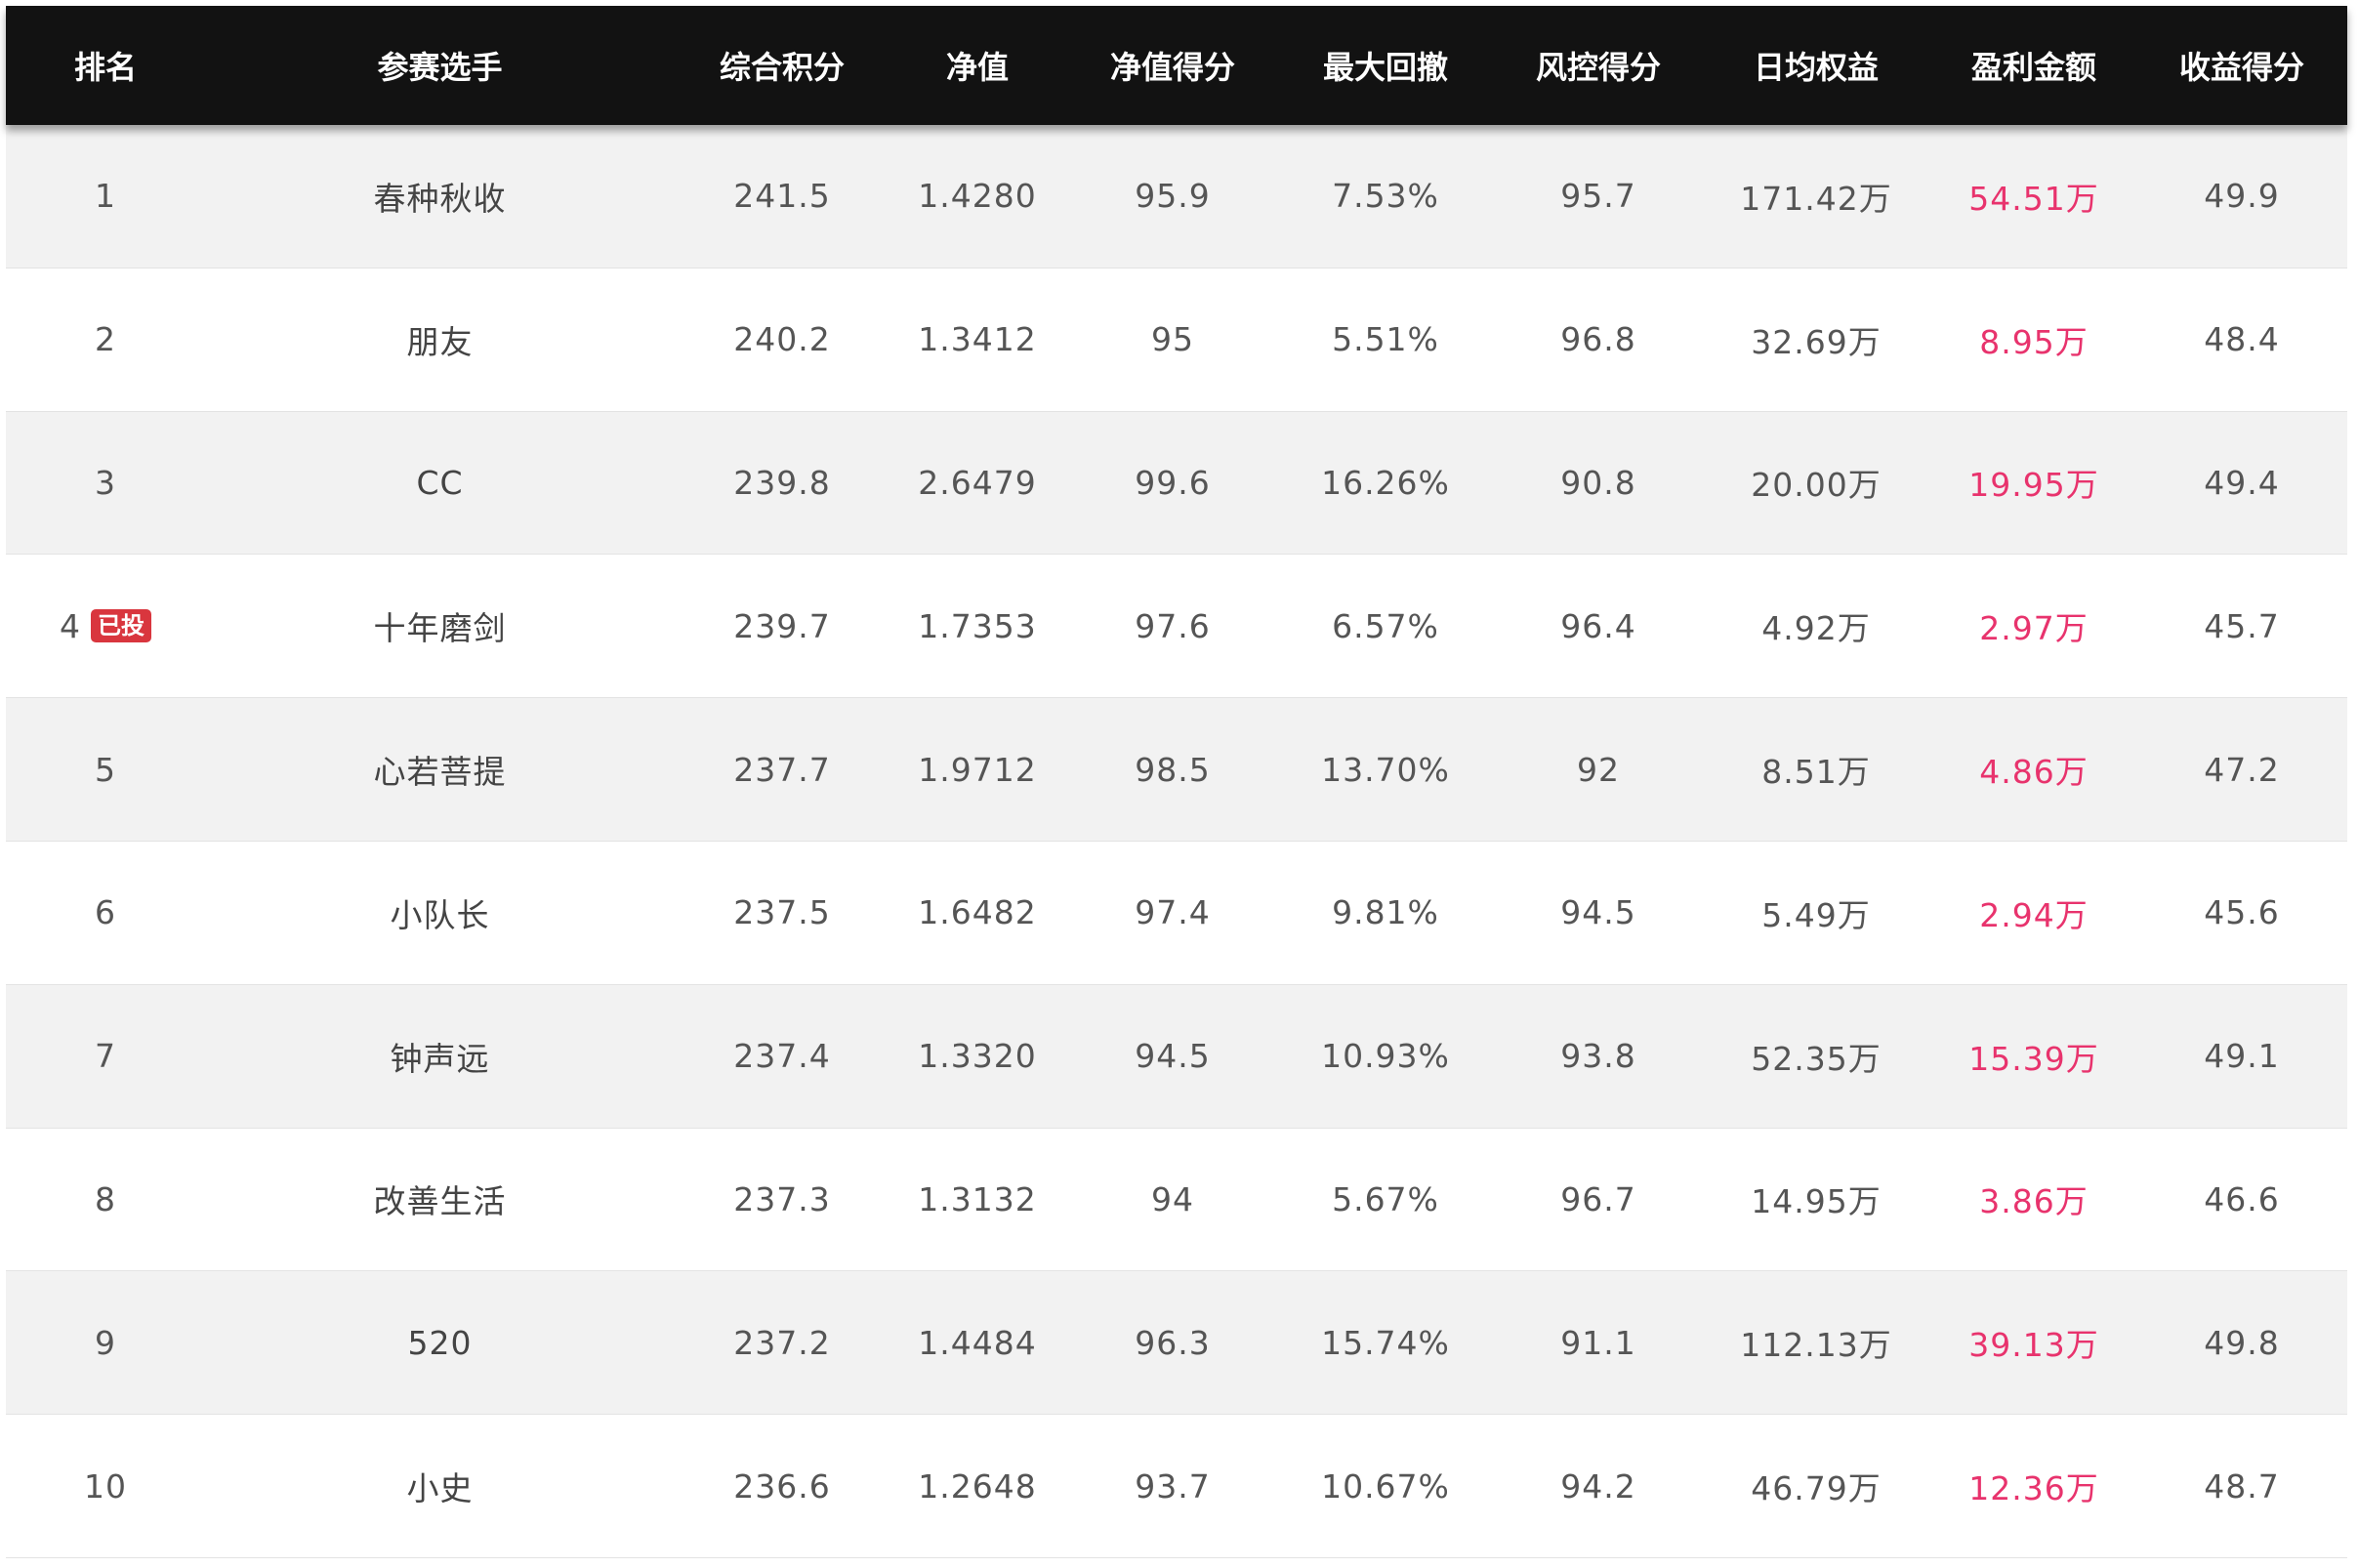  I want to click on daily-equity: 52.35万, so click(1816, 1058).